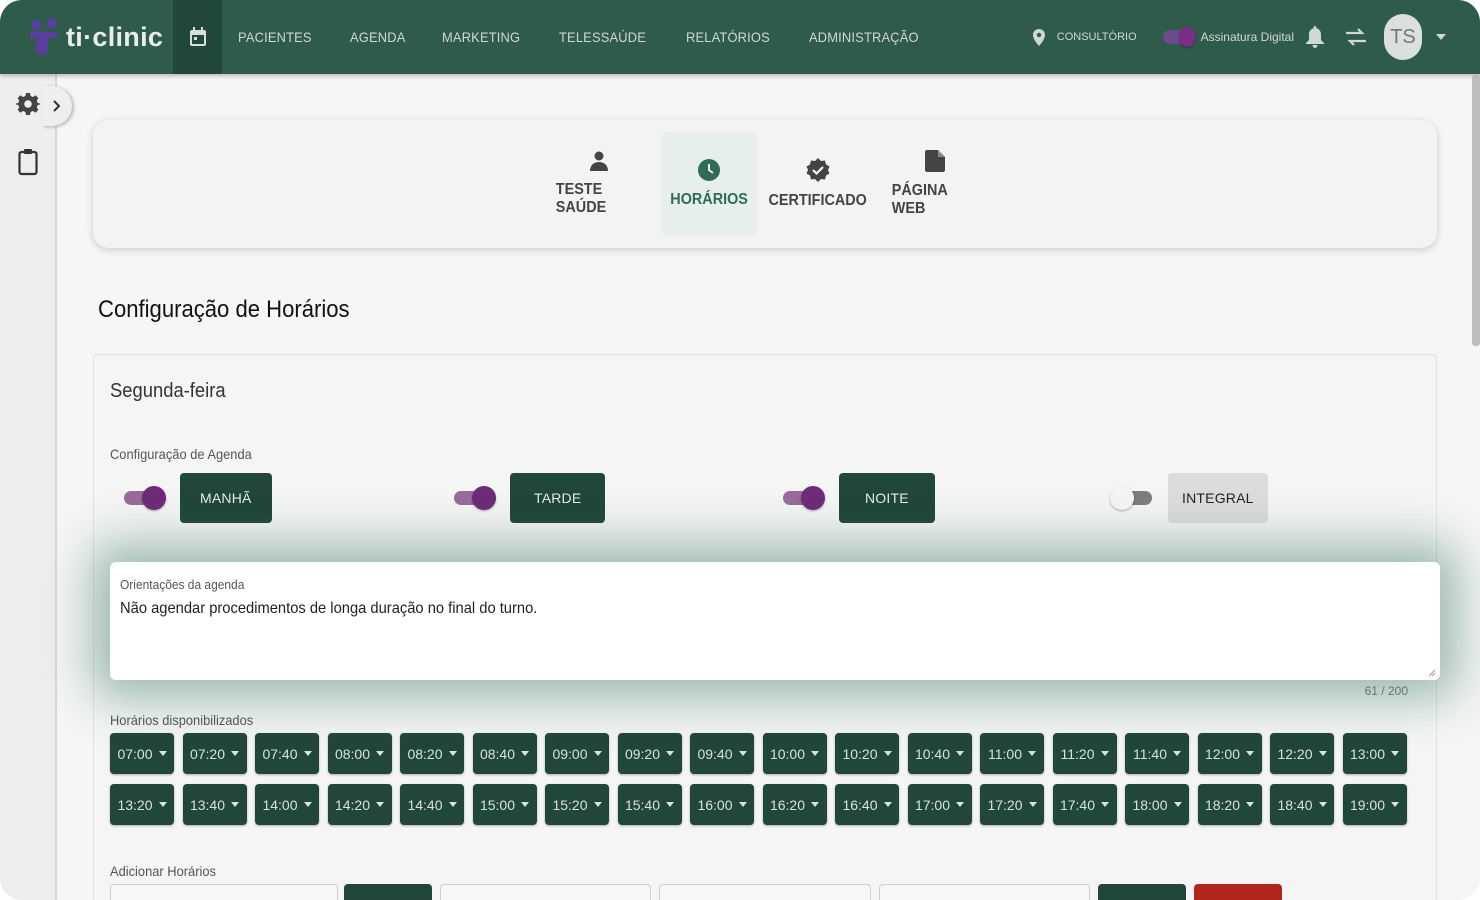 This screenshot has height=900, width=1480. What do you see at coordinates (1302, 753) in the screenshot?
I see `time-chip: 12:20` at bounding box center [1302, 753].